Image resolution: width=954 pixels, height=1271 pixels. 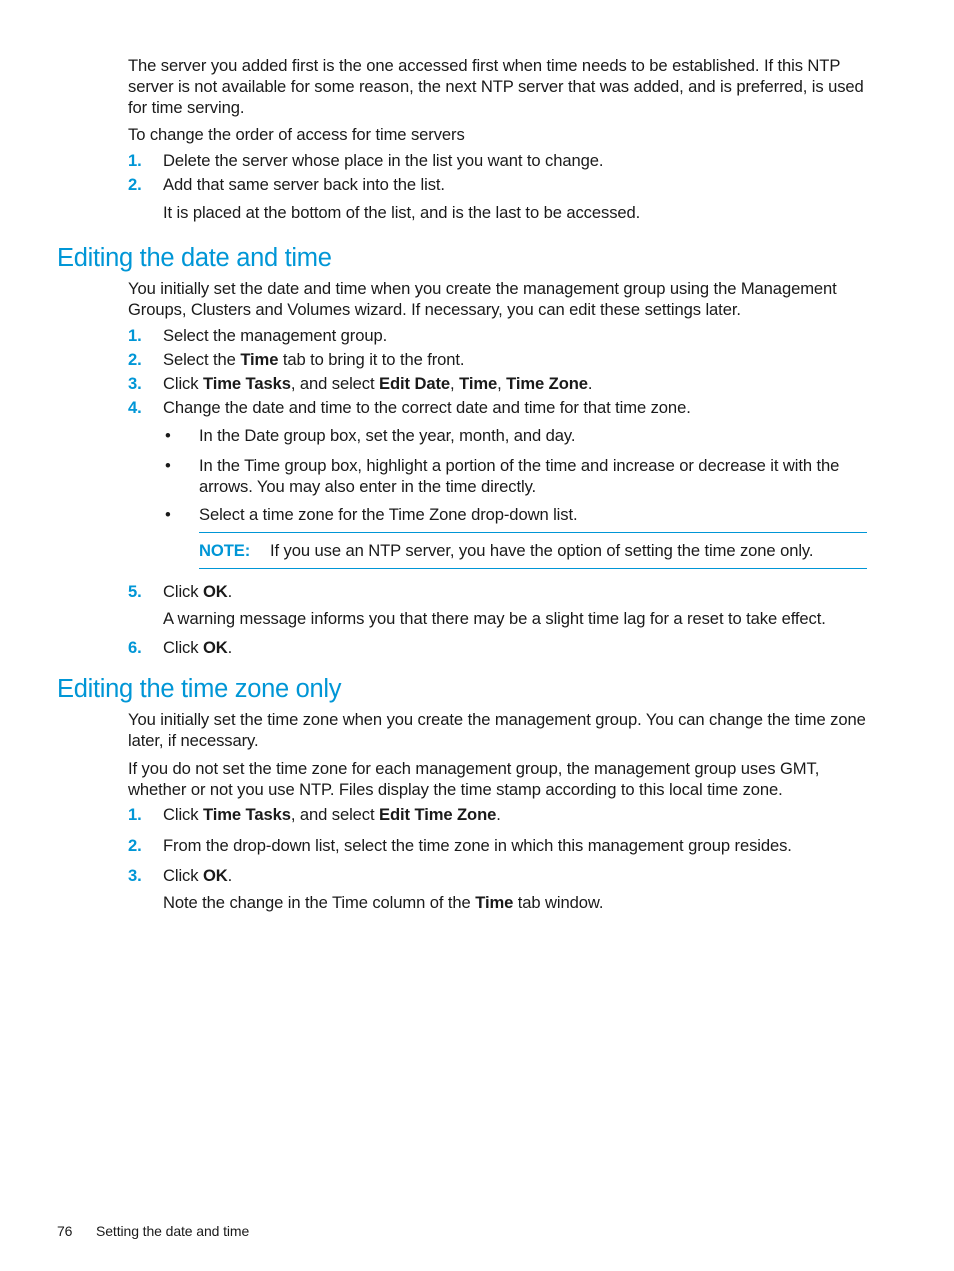 I want to click on section-heading-edit-date-time: Editing the date and time, so click(x=194, y=258).